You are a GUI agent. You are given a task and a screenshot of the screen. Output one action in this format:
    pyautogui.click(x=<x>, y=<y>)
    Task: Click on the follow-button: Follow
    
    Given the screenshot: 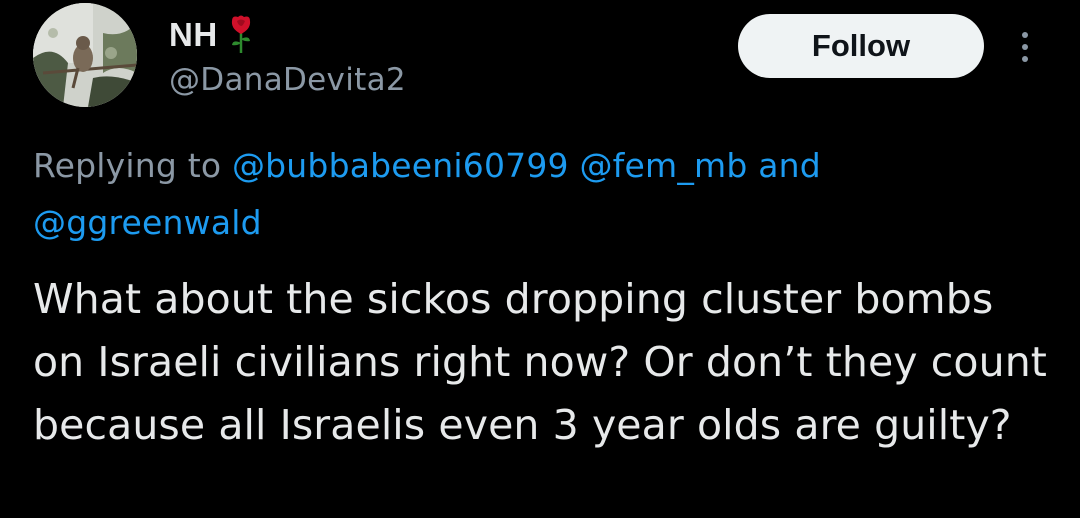 What is the action you would take?
    pyautogui.click(x=861, y=46)
    